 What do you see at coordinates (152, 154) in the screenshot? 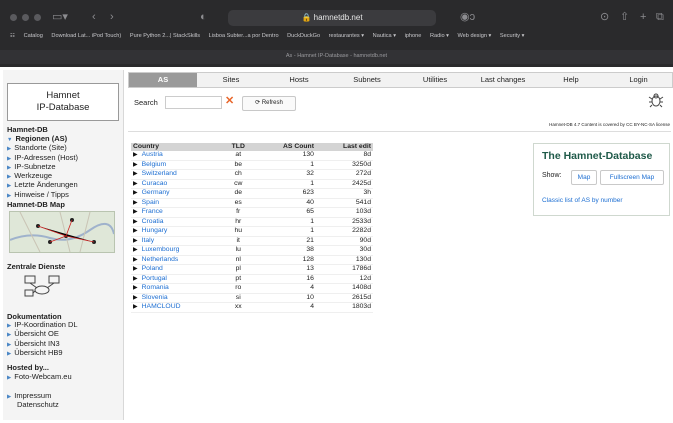
I see `country-link: Austria` at bounding box center [152, 154].